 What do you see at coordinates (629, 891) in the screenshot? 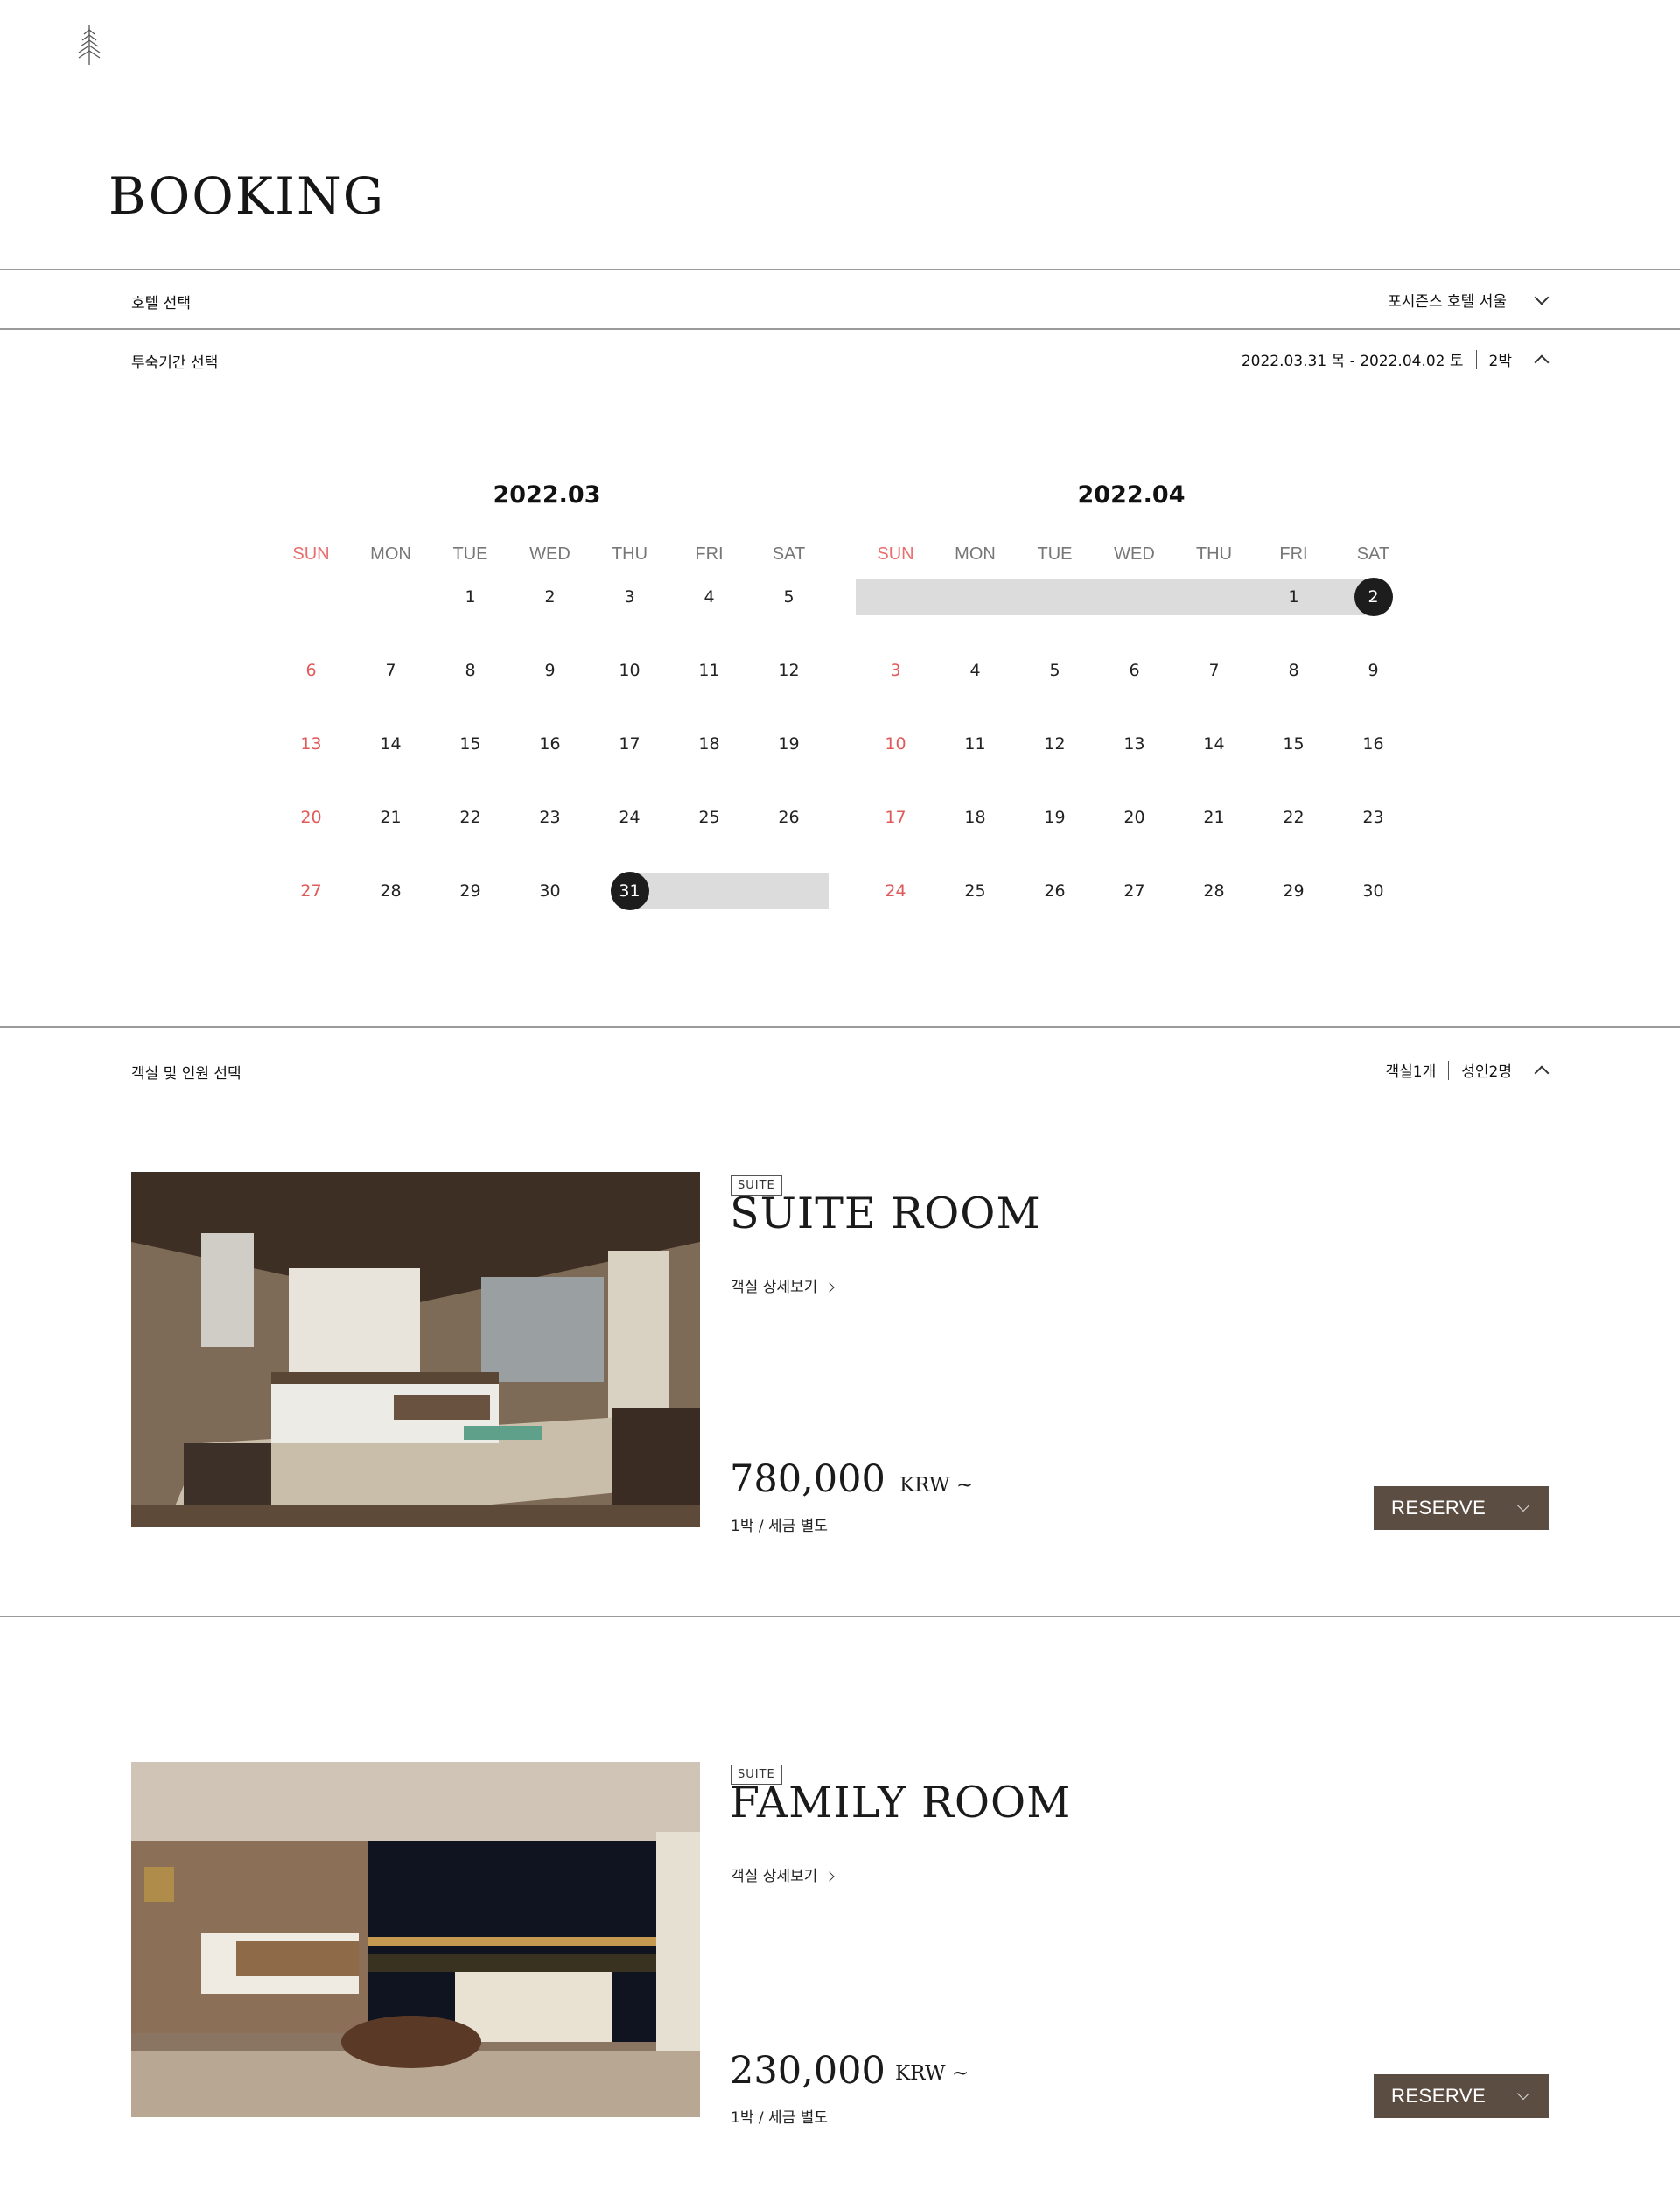
I see `calendar-day: 31` at bounding box center [629, 891].